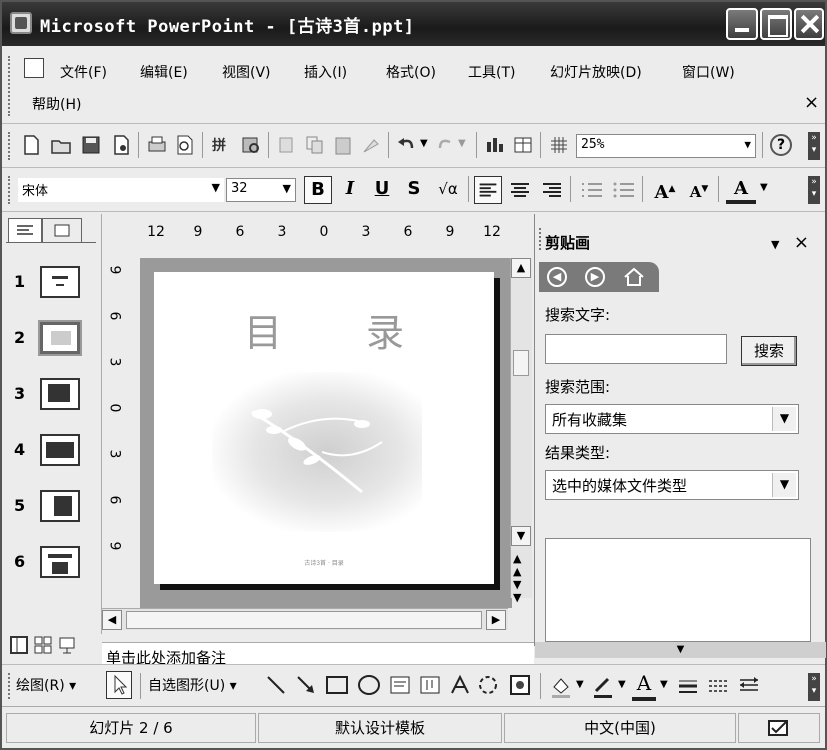 This screenshot has width=827, height=750. Describe the element at coordinates (769, 351) in the screenshot. I see `search-button: 搜索` at that location.